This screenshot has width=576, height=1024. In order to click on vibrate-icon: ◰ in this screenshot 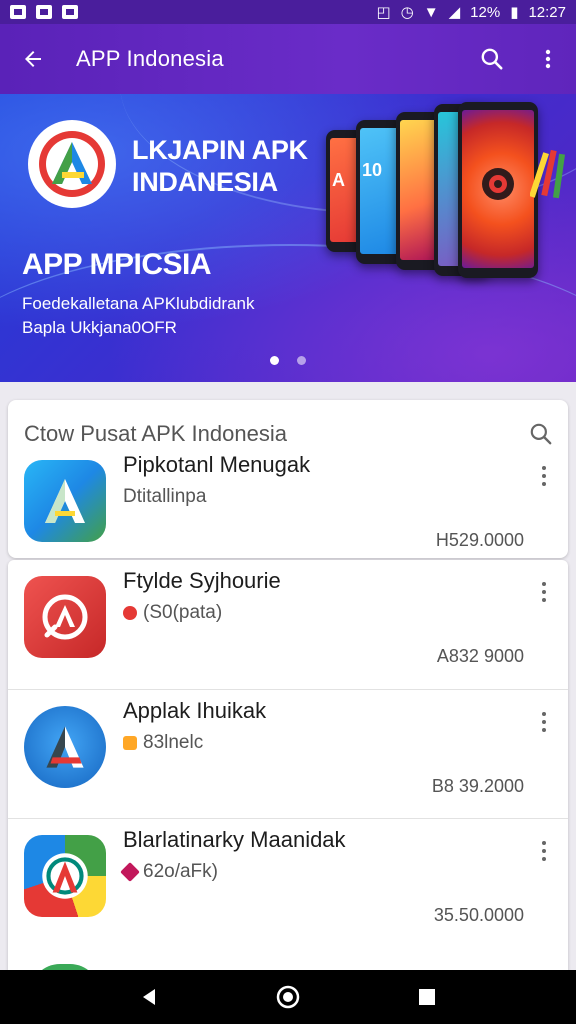, I will do `click(383, 12)`.